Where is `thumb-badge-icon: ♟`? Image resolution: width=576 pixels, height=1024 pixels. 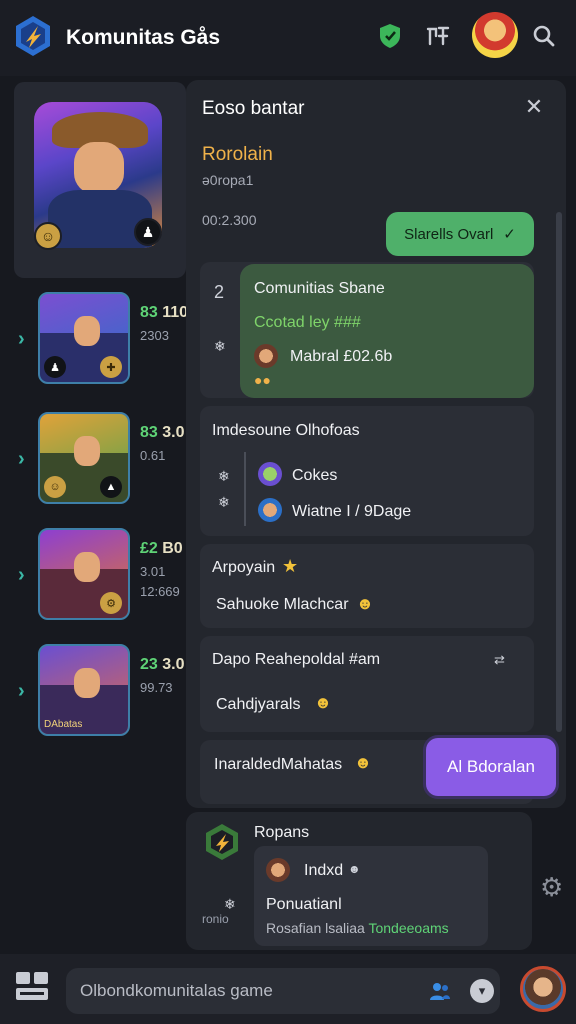
thumb-badge-icon: ♟ is located at coordinates (55, 367).